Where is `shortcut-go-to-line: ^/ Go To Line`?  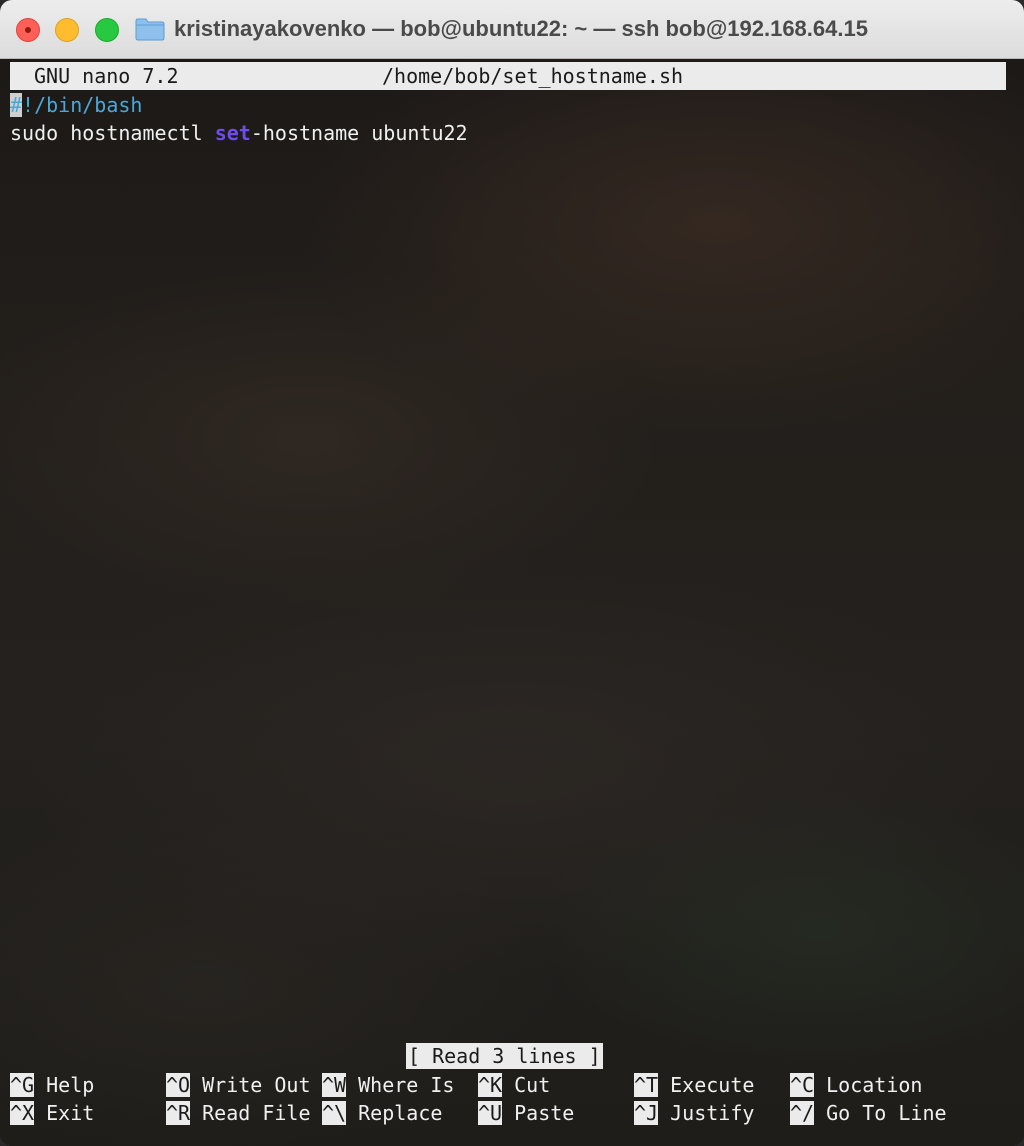 shortcut-go-to-line: ^/ Go To Line is located at coordinates (868, 1113).